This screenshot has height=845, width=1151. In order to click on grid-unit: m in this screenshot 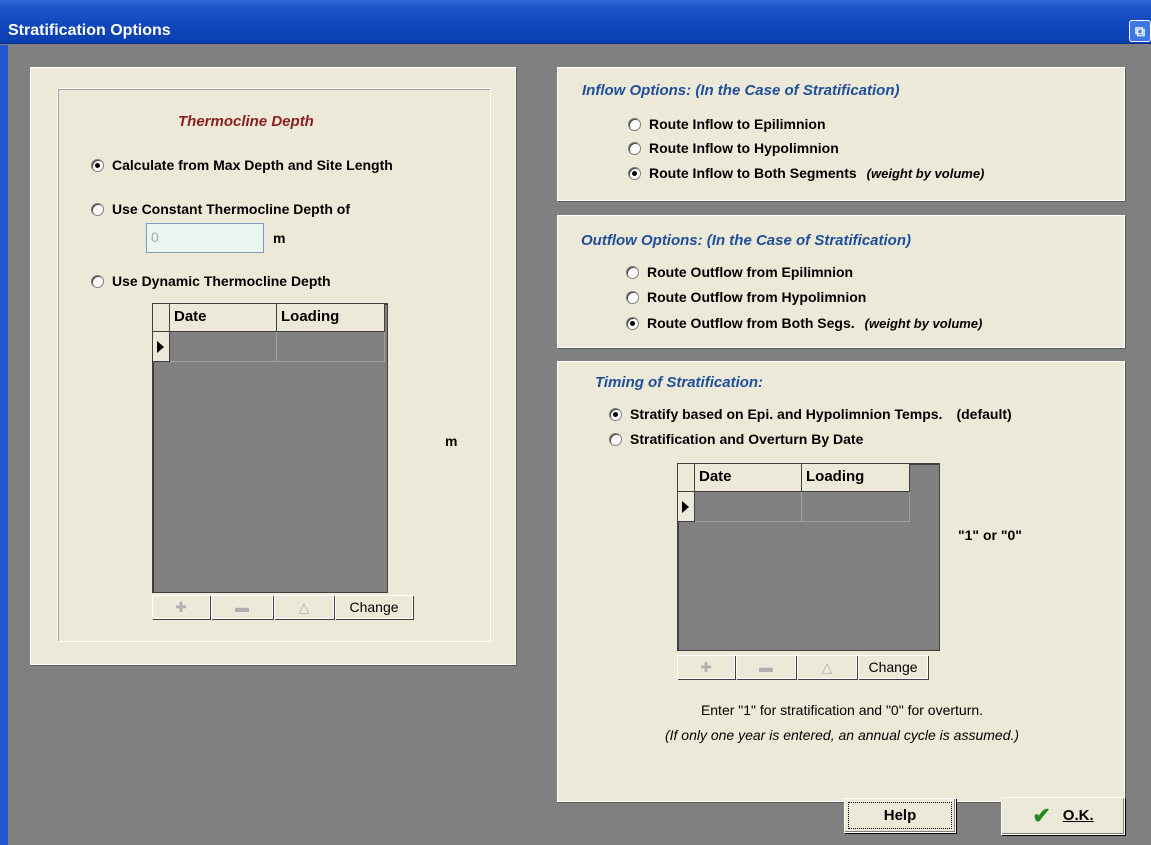, I will do `click(451, 441)`.